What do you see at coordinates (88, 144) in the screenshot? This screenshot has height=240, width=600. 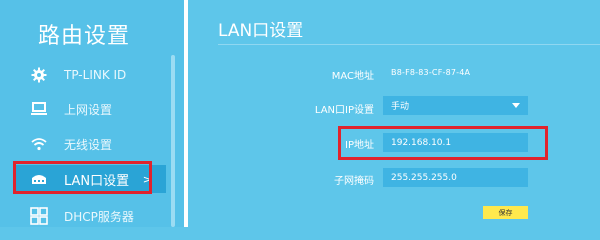 I see `sidebar-item-label: 无线设置` at bounding box center [88, 144].